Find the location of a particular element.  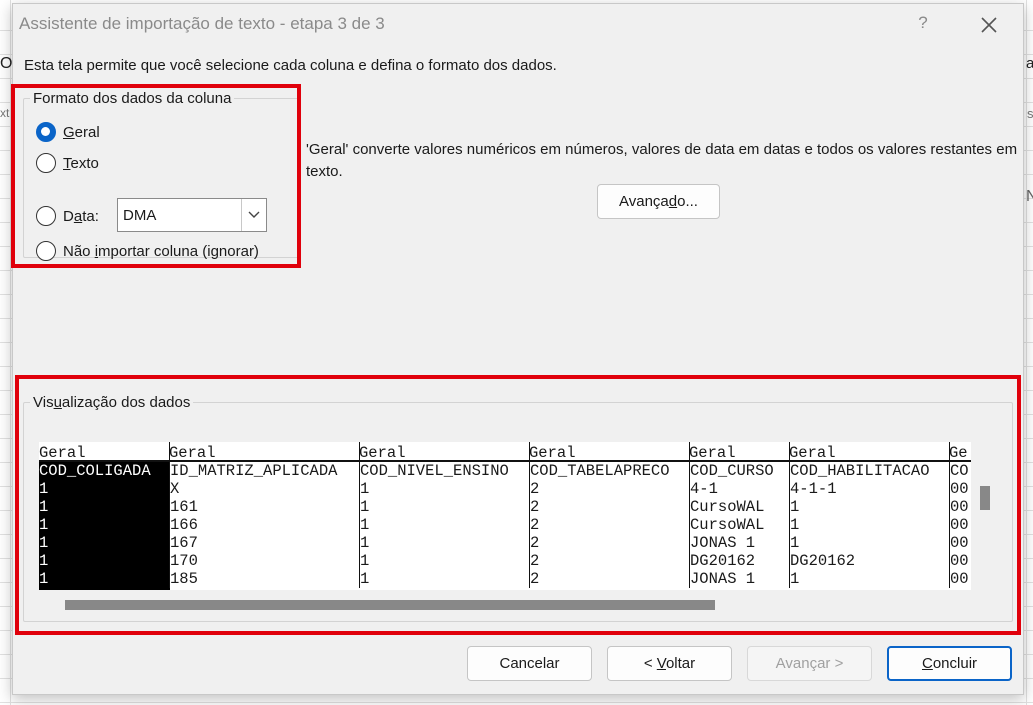

back-button: < Voltar is located at coordinates (669, 663).